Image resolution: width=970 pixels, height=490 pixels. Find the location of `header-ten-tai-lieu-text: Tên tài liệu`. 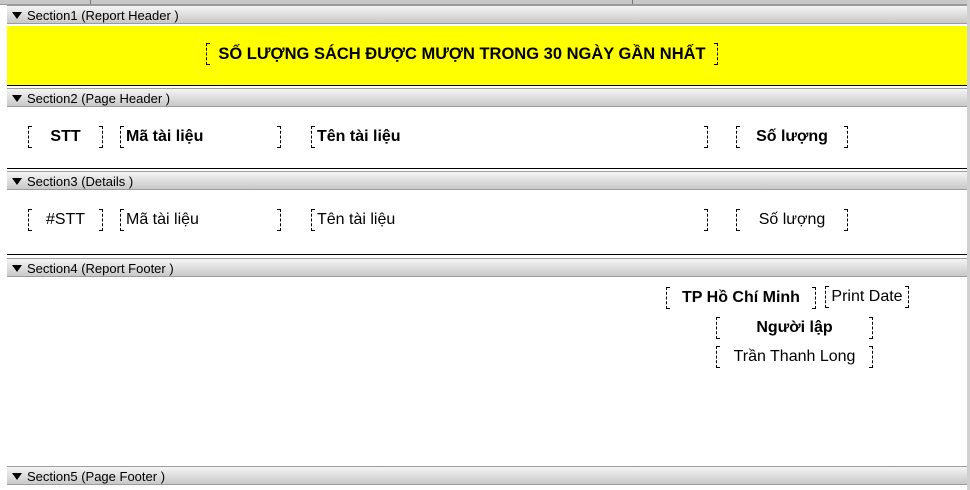

header-ten-tai-lieu-text: Tên tài liệu is located at coordinates (359, 136).